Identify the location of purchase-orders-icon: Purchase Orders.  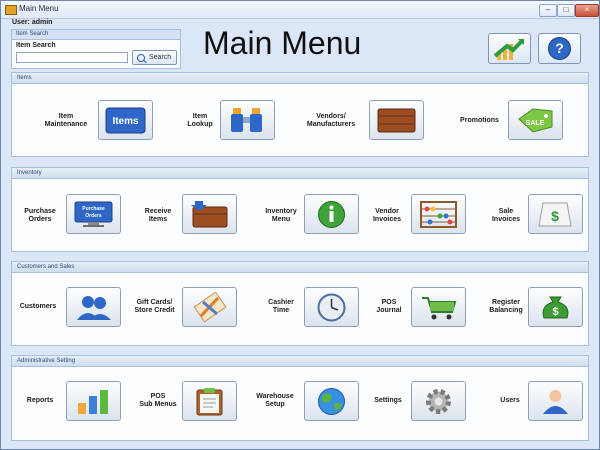
(93, 214).